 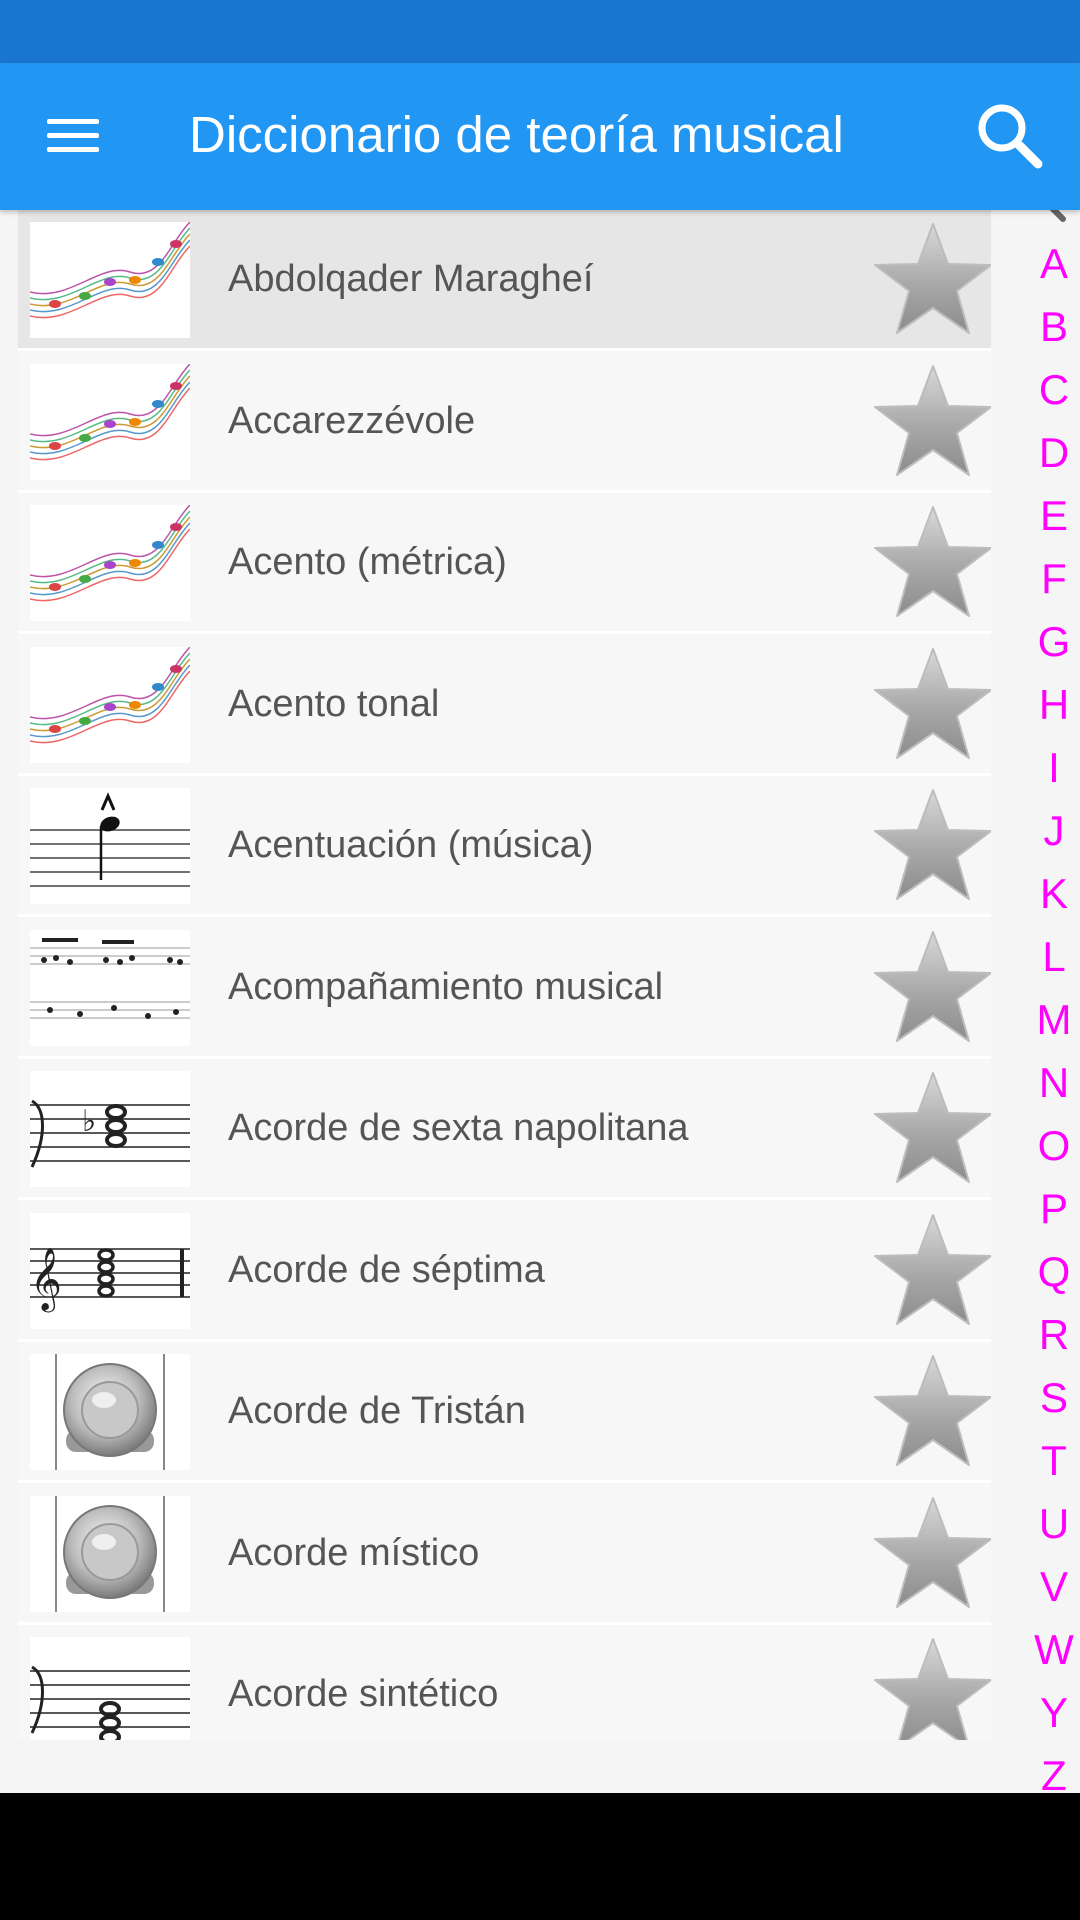 What do you see at coordinates (1054, 641) in the screenshot?
I see `index-letter: G` at bounding box center [1054, 641].